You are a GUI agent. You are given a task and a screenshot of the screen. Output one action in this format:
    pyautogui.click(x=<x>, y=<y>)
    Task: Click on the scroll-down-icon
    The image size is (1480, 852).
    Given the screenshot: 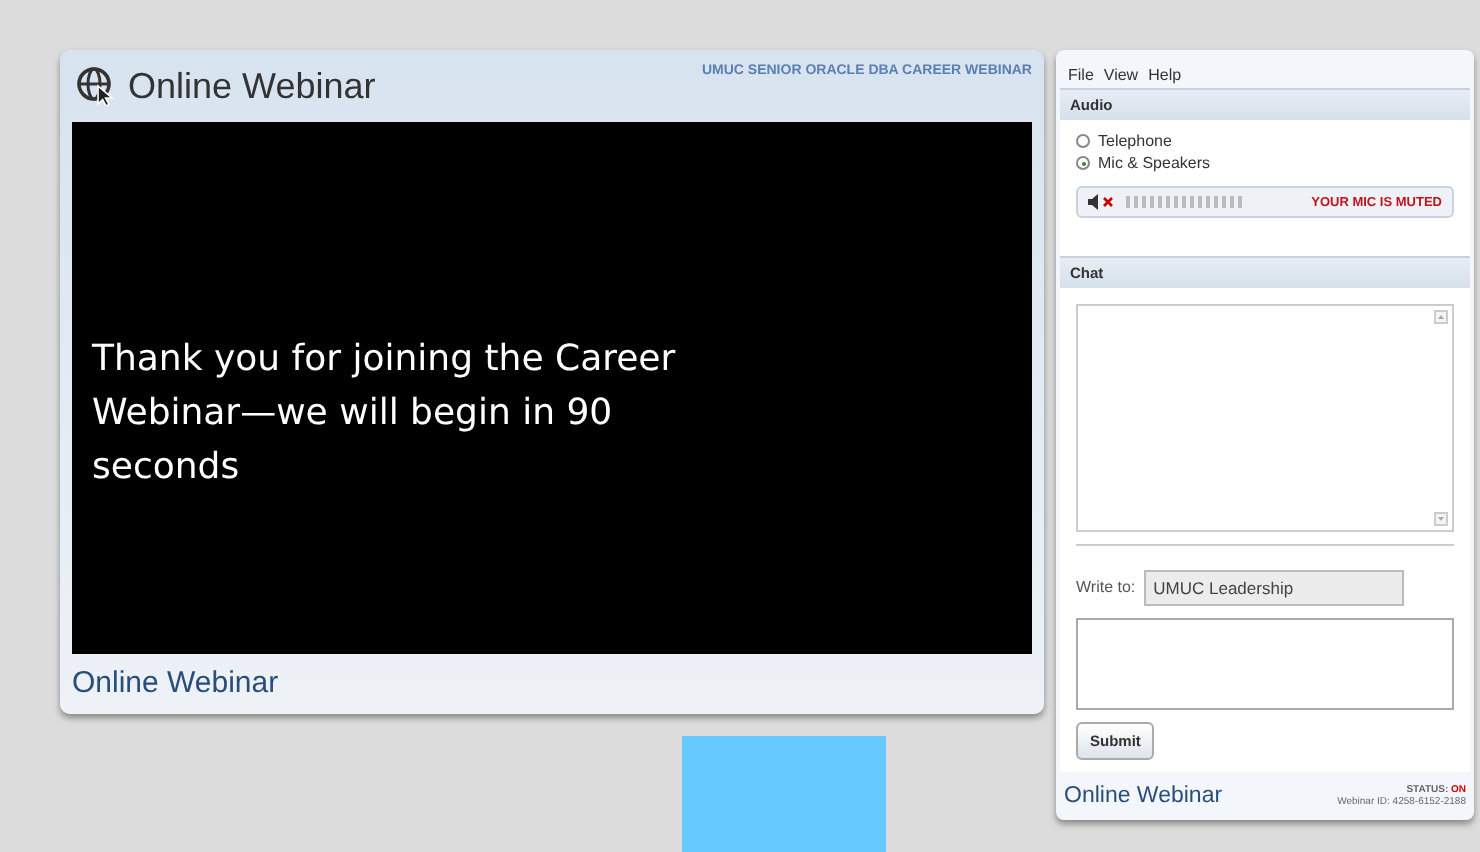 What is the action you would take?
    pyautogui.click(x=1441, y=518)
    